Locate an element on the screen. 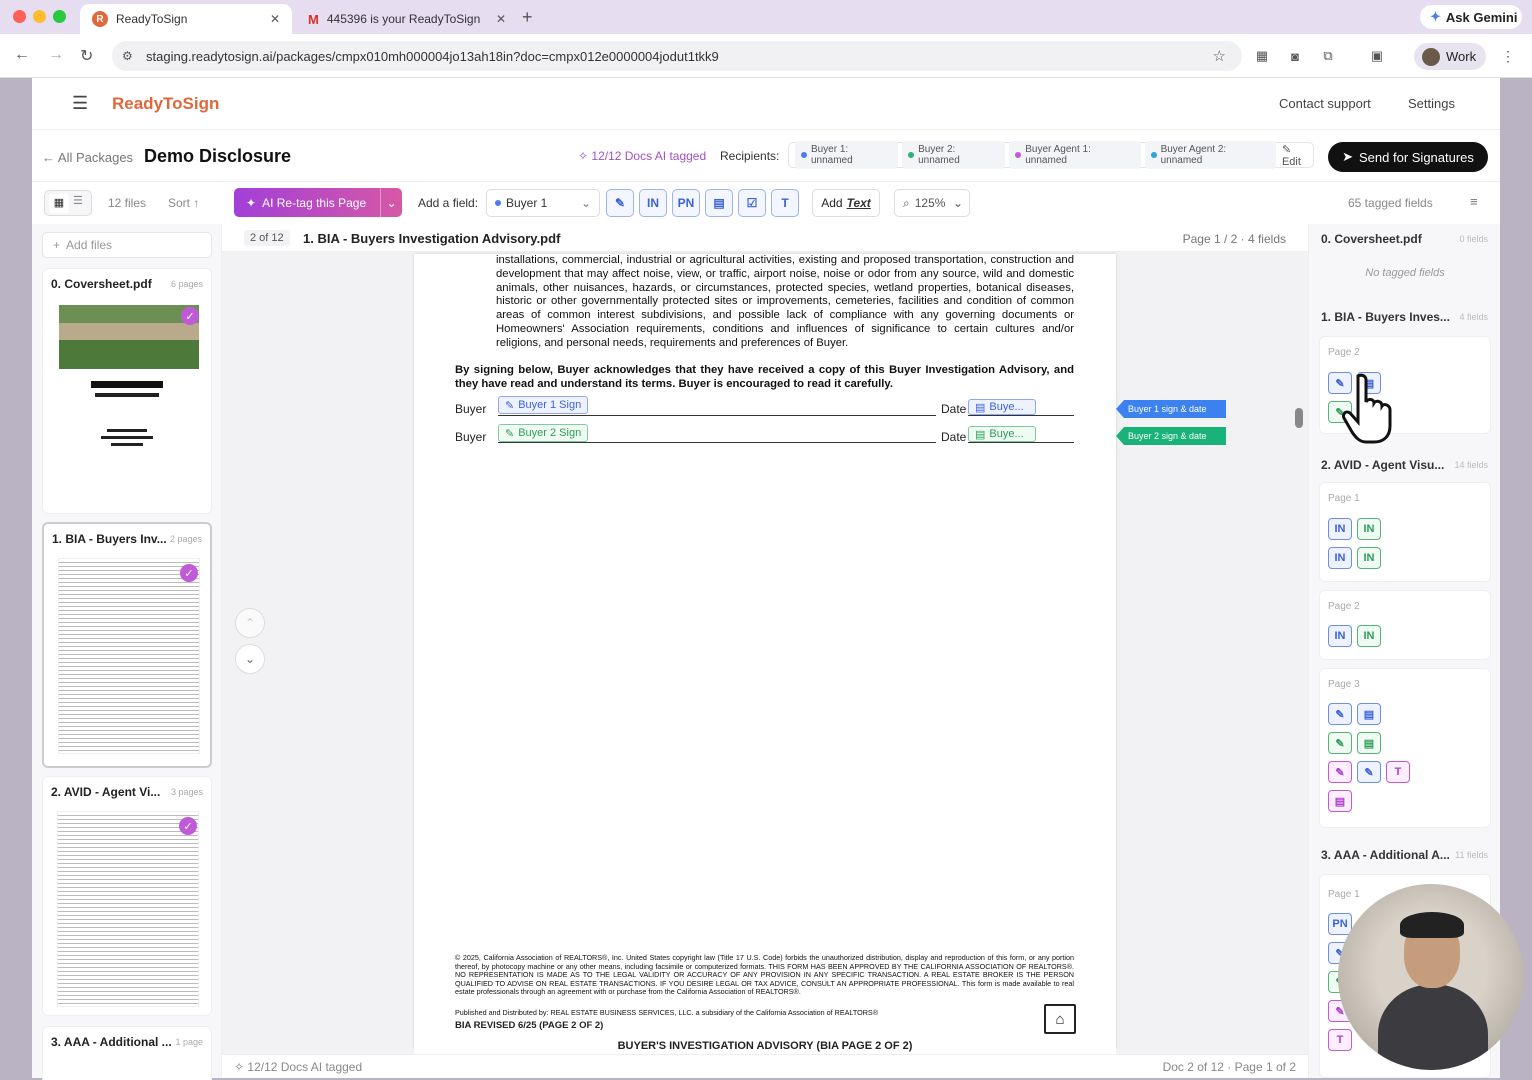  edit-recipients-button: ✎ Edit is located at coordinates (1297, 155).